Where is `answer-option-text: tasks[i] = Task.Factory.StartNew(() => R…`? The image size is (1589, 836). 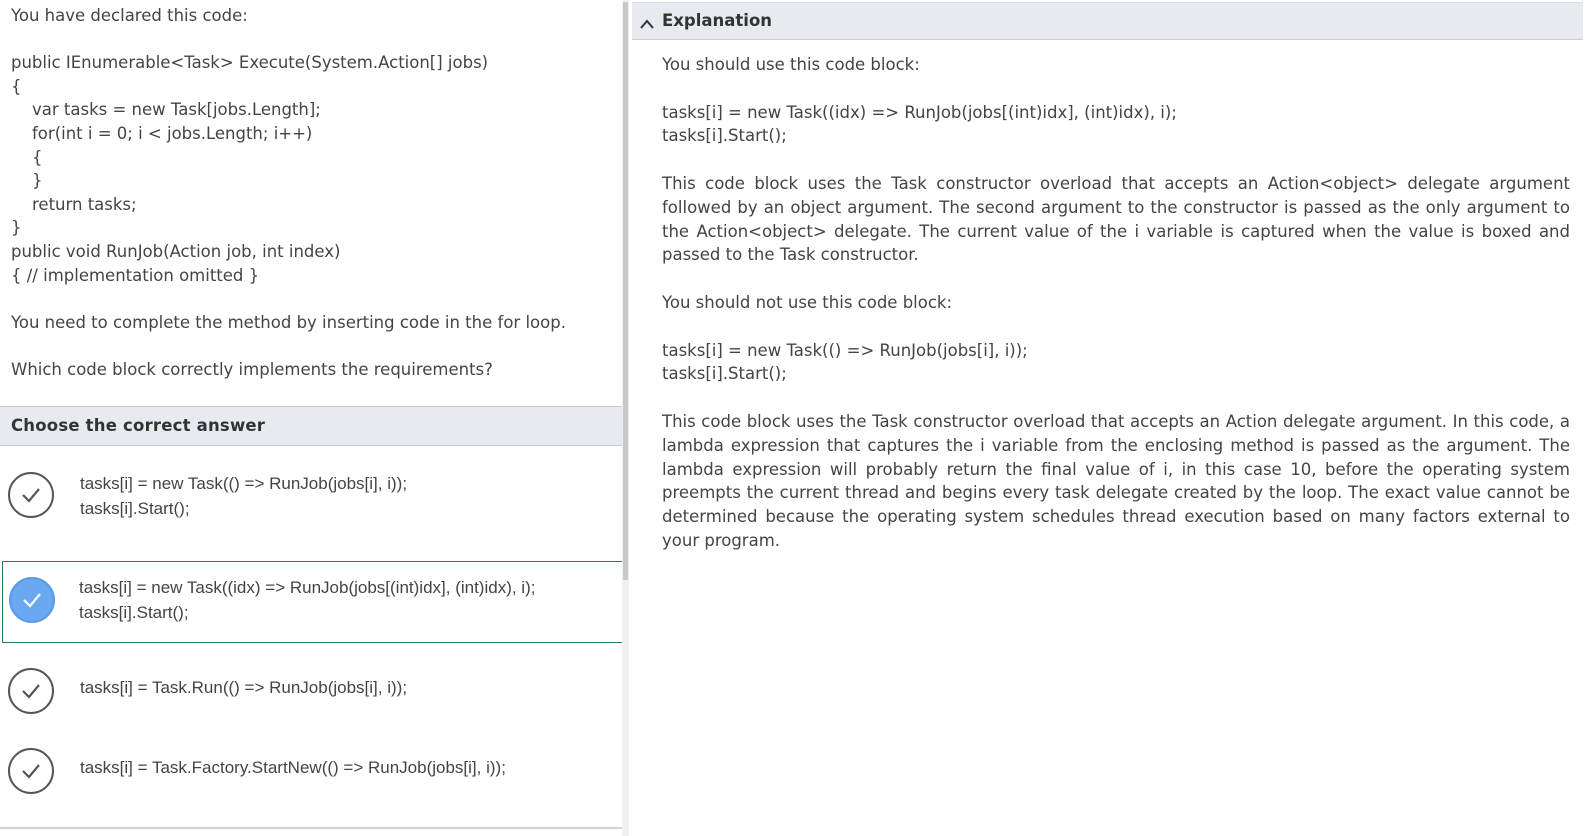
answer-option-text: tasks[i] = Task.Factory.StartNew(() => R… is located at coordinates (293, 767).